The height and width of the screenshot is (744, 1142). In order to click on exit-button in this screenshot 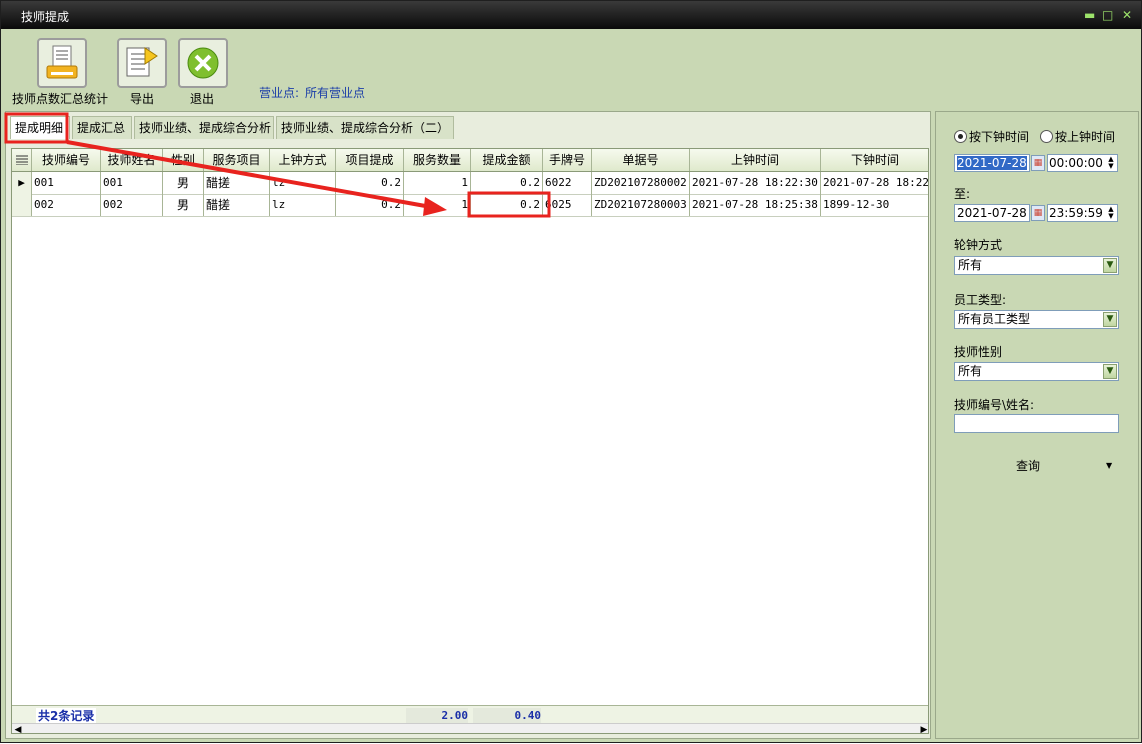, I will do `click(203, 63)`.